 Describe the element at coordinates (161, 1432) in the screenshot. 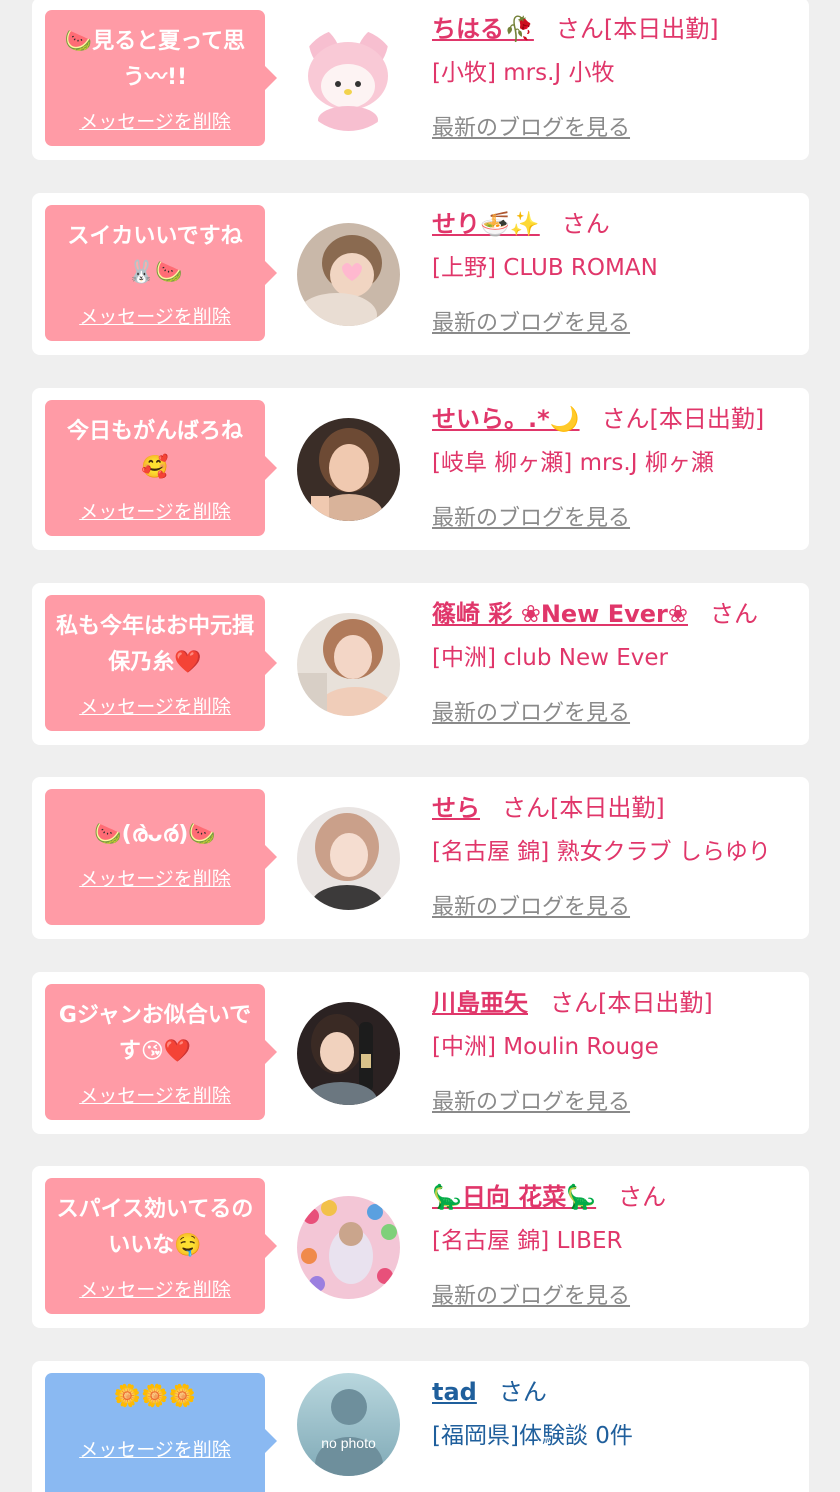

I see `message-bubble: 🌼🌼🌼 メッセージを削除` at that location.